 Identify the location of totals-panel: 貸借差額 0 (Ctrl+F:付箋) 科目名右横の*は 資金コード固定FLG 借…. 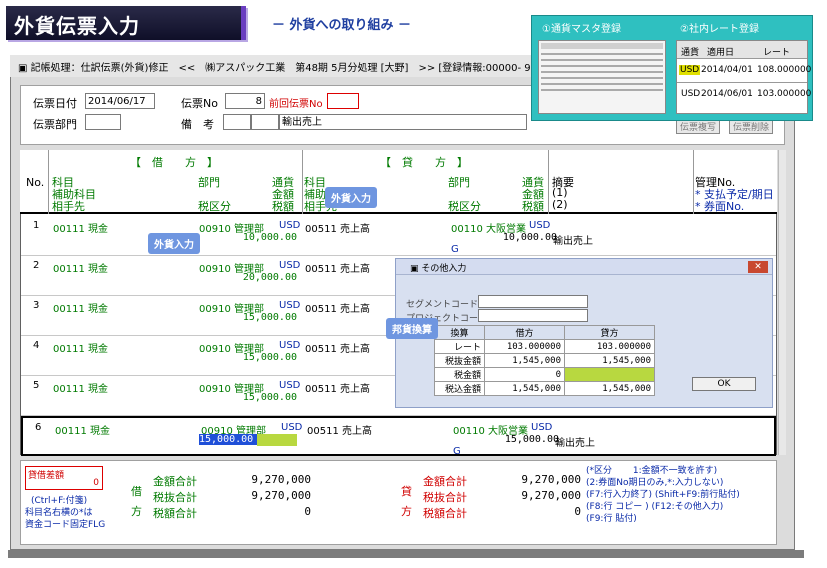
(398, 502).